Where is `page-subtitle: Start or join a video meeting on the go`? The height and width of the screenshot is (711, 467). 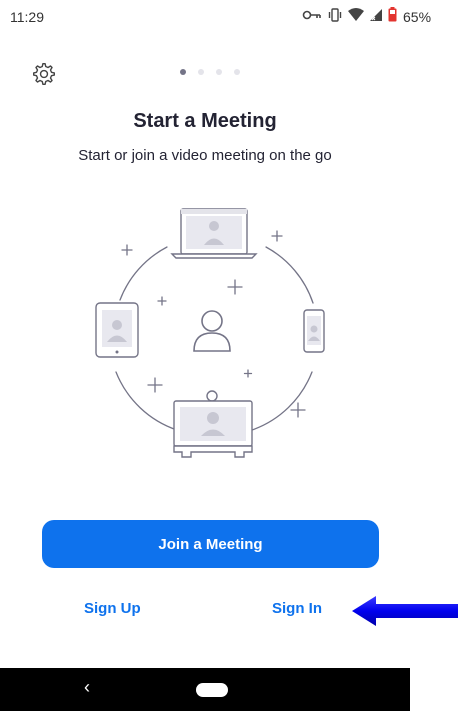 page-subtitle: Start or join a video meeting on the go is located at coordinates (205, 155).